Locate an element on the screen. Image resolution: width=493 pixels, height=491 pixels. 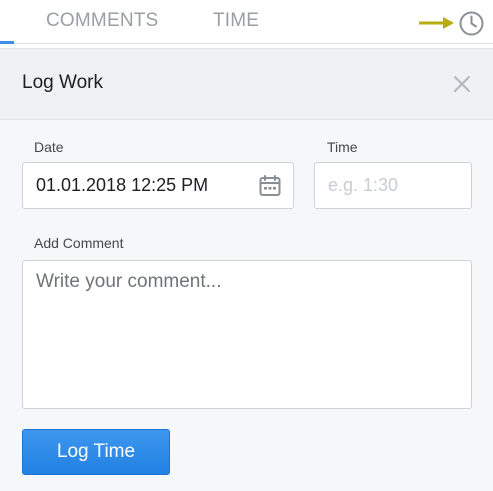
date-field: 01.01.2018 12:25 PM is located at coordinates (158, 185).